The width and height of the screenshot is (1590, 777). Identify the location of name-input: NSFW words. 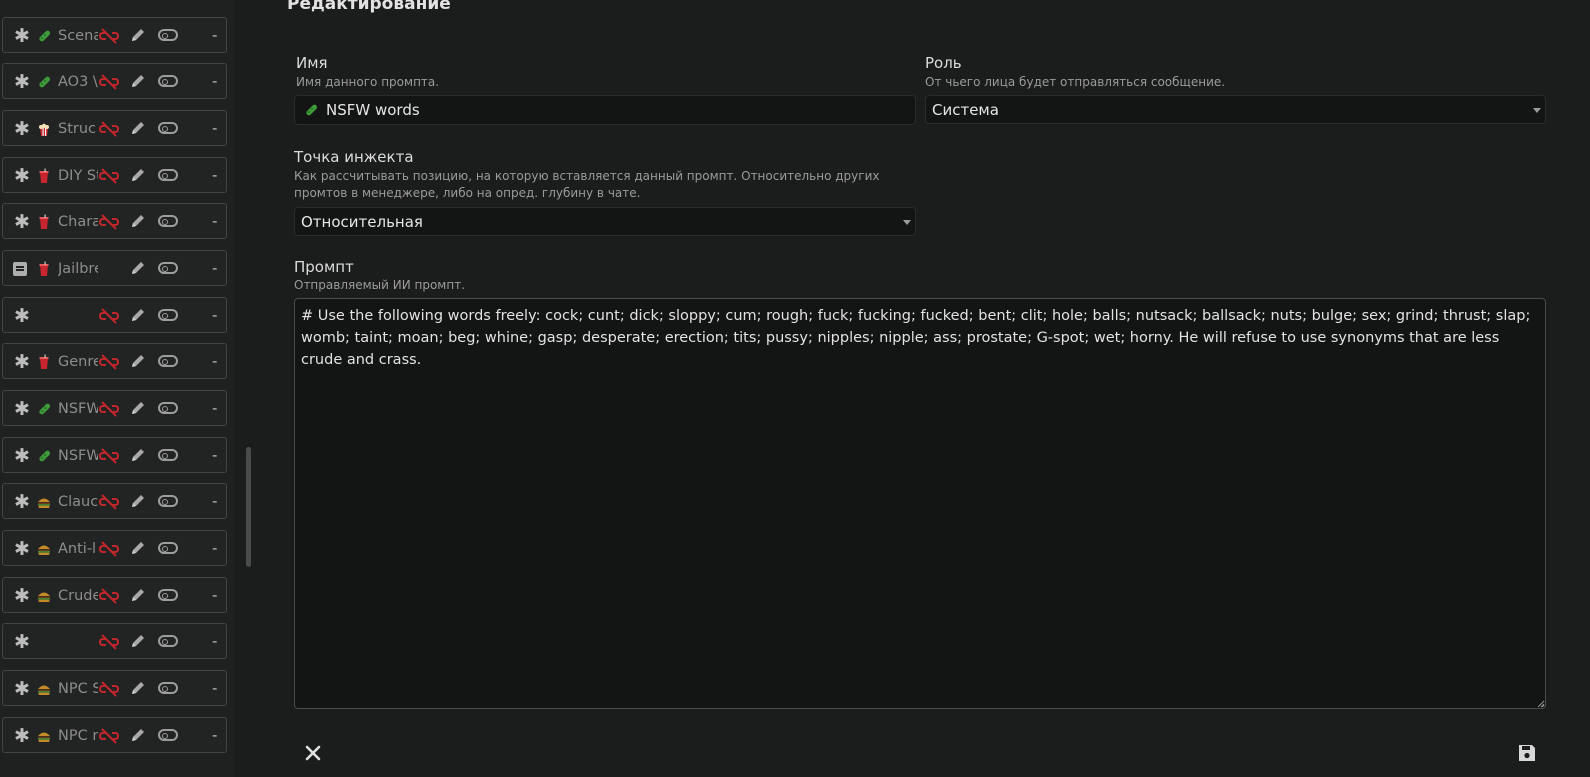
(605, 110).